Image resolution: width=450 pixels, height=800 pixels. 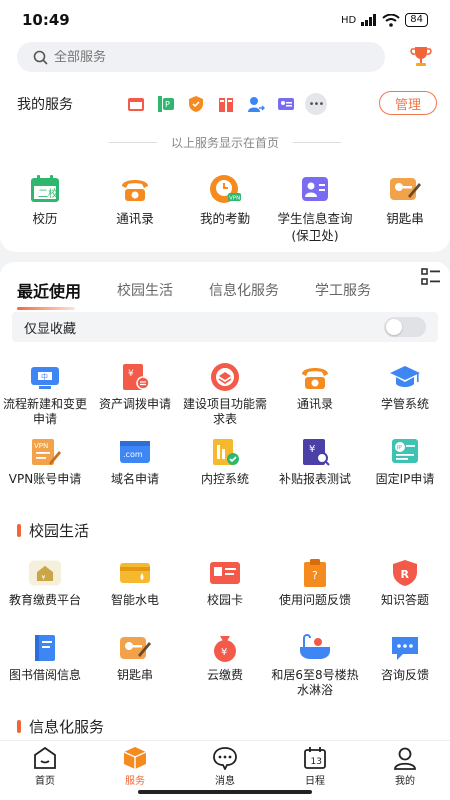 I want to click on service-item-attendance: VPN 我的考勤, so click(x=225, y=208).